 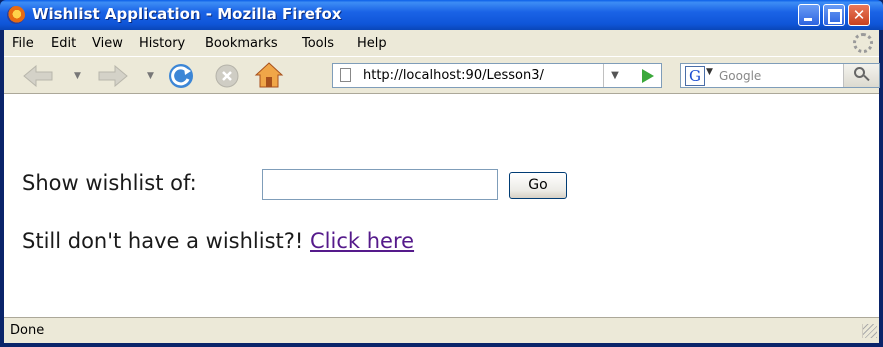 What do you see at coordinates (63, 43) in the screenshot?
I see `menu-edit: Edit` at bounding box center [63, 43].